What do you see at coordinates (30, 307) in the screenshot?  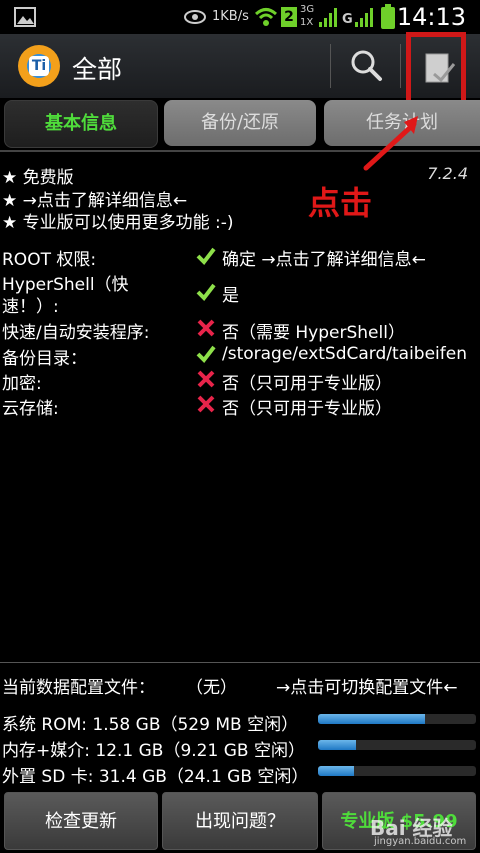 I see `row-hypershell-label-2: 速！）:` at bounding box center [30, 307].